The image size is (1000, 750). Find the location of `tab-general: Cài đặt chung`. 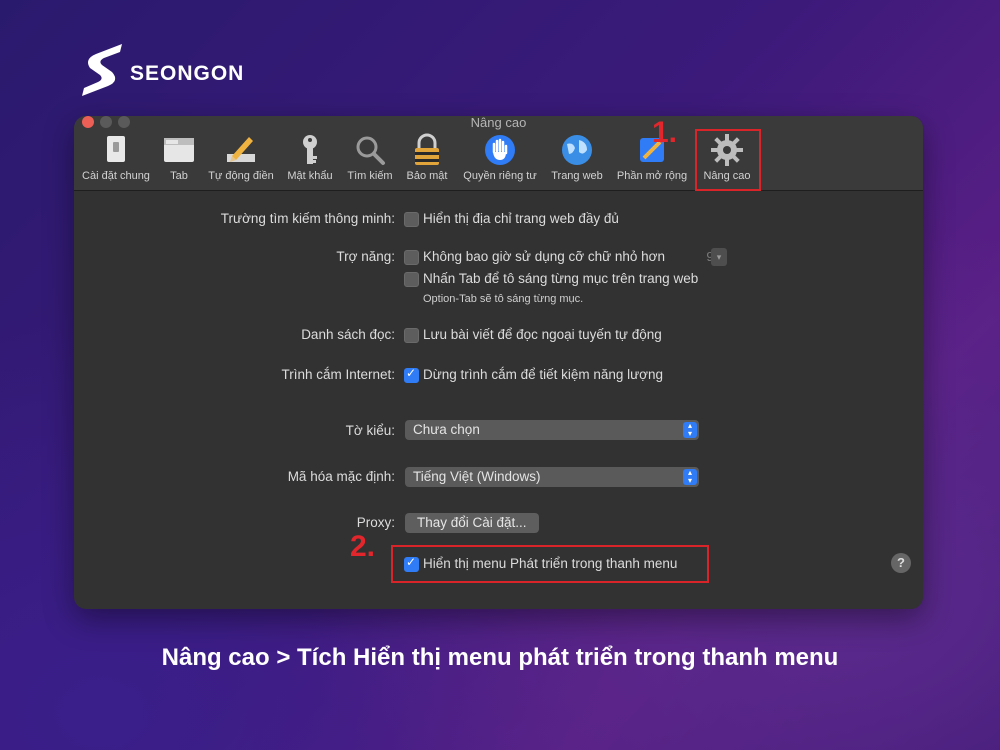

tab-general: Cài đặt chung is located at coordinates (116, 157).